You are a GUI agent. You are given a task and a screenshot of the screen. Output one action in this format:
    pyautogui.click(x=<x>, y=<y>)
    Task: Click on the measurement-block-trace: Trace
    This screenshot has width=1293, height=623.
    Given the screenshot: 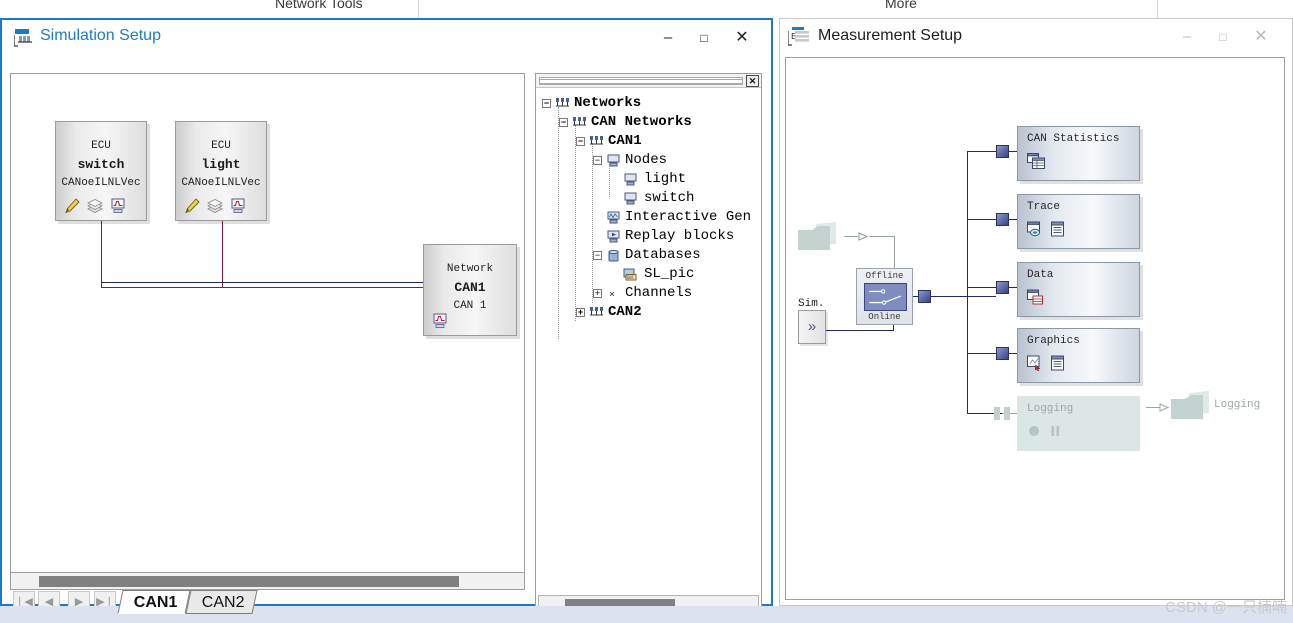 What is the action you would take?
    pyautogui.click(x=1078, y=221)
    